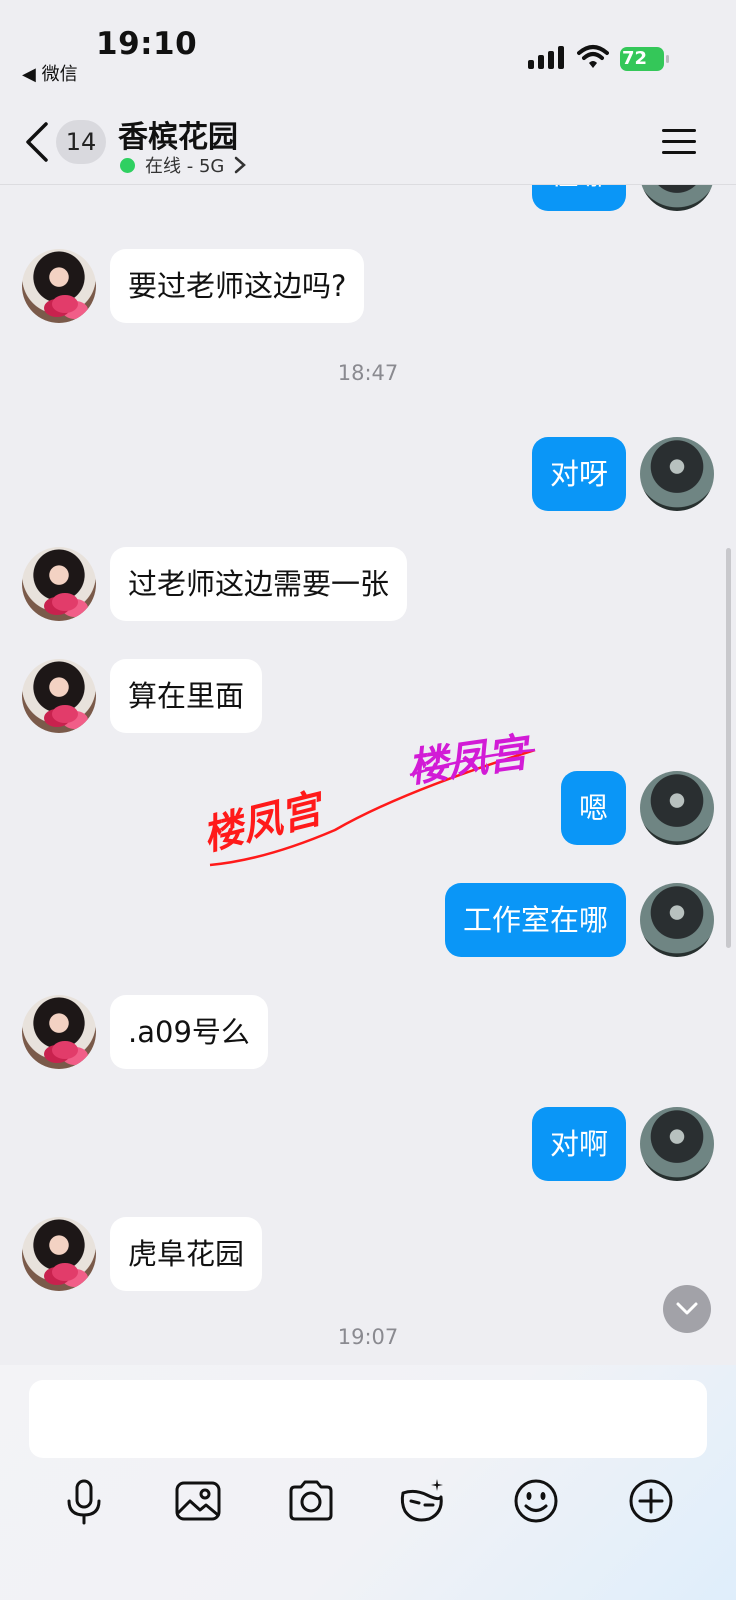  I want to click on chat-title: 香槟花园, so click(178, 134).